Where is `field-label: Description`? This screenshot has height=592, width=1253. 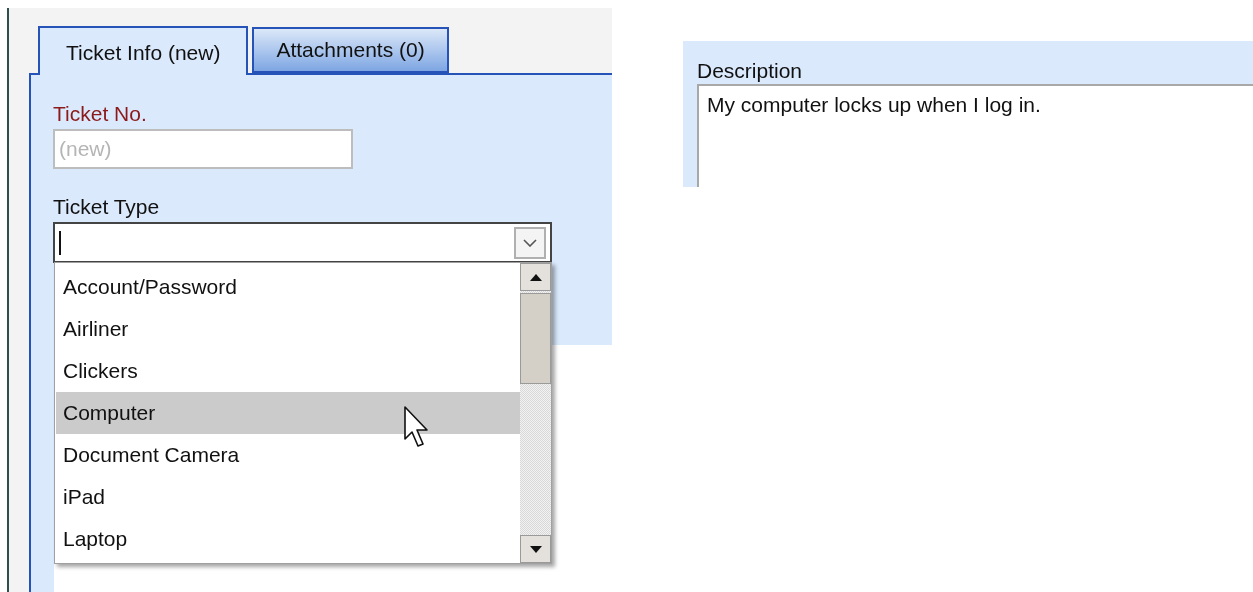 field-label: Description is located at coordinates (750, 71).